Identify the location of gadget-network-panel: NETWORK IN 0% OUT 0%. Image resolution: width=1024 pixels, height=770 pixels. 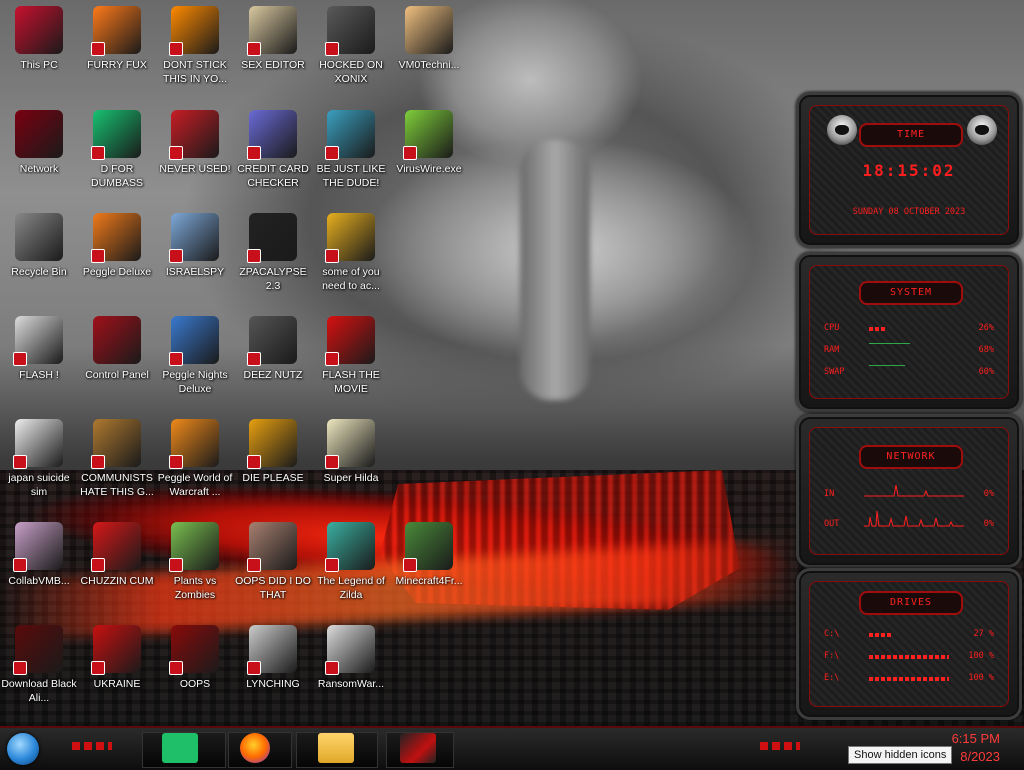
(909, 491).